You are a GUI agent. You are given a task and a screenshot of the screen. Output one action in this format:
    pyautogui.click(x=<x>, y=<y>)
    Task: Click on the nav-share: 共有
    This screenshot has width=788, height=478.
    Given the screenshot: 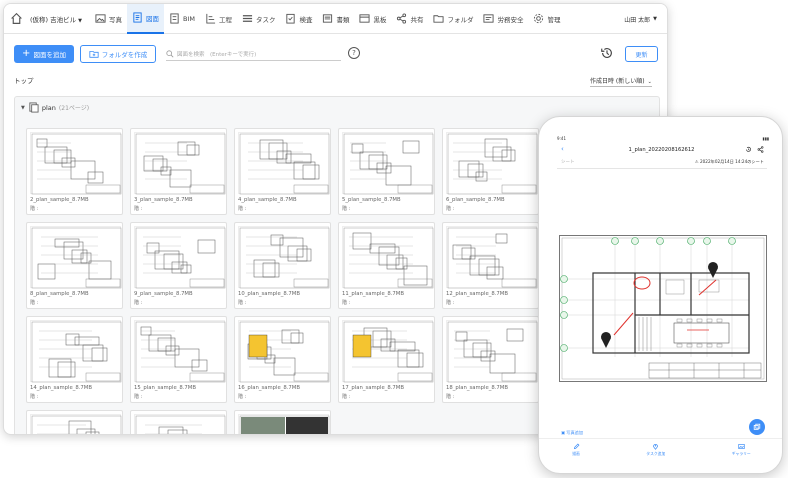 What is the action you would take?
    pyautogui.click(x=409, y=19)
    